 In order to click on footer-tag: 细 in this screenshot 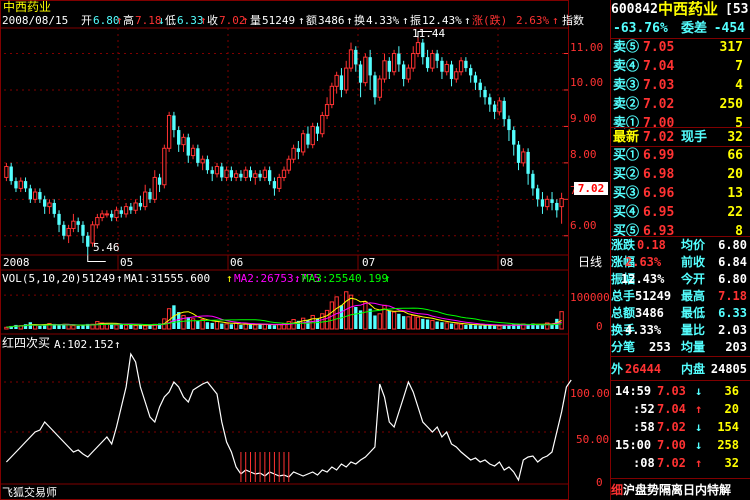, I will do `click(617, 490)`.